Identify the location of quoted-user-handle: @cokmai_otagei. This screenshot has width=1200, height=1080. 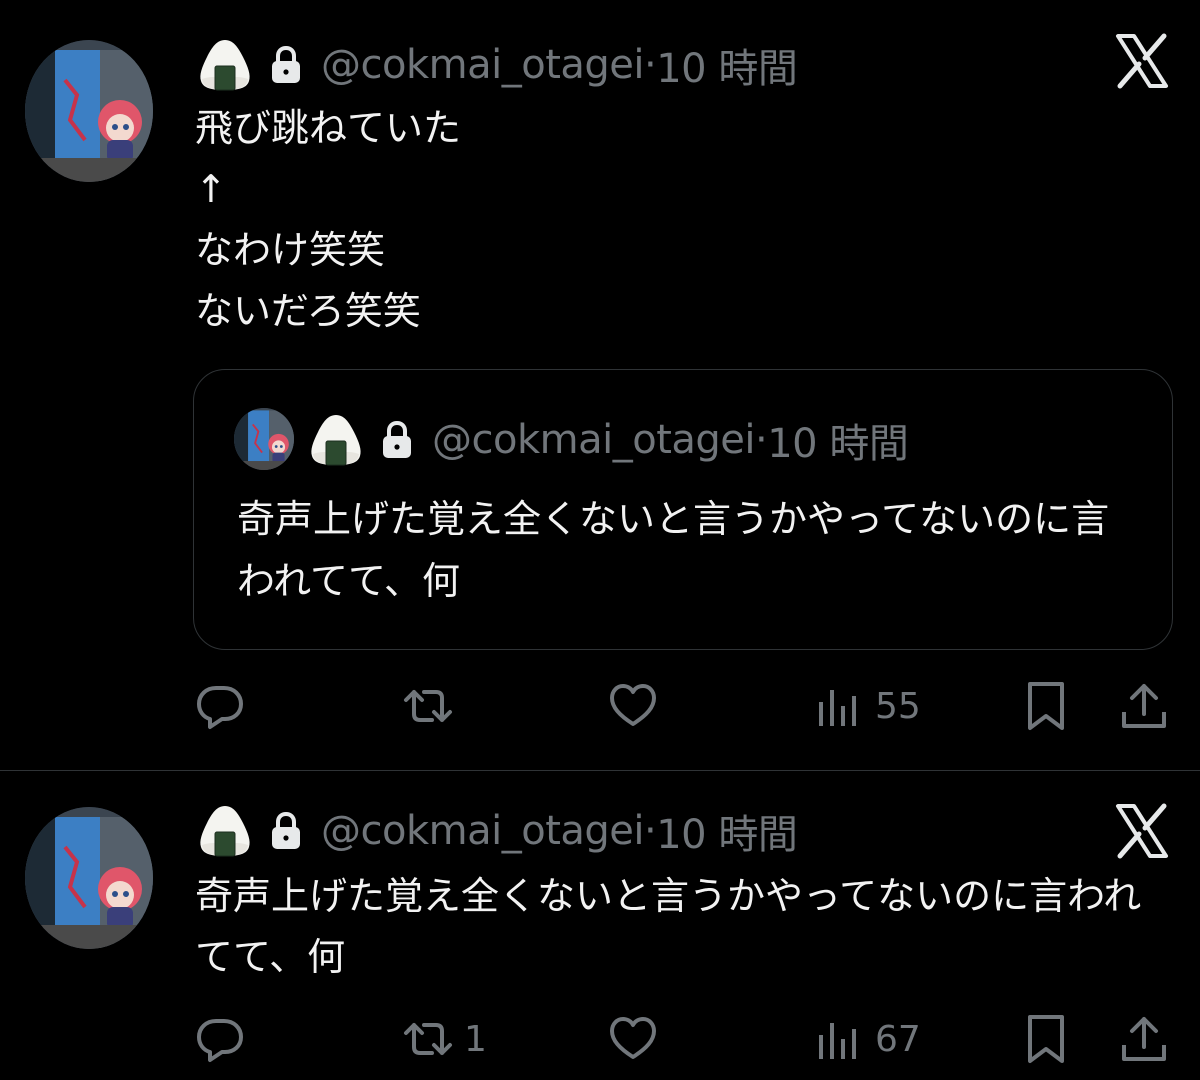
(594, 440).